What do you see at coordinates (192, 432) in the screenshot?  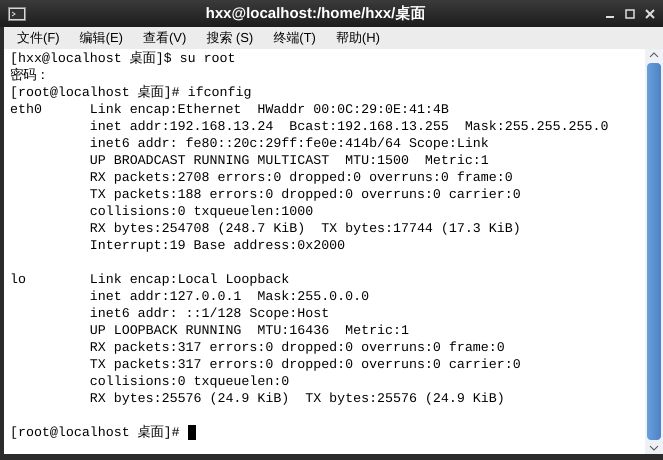 I see `text-cursor` at bounding box center [192, 432].